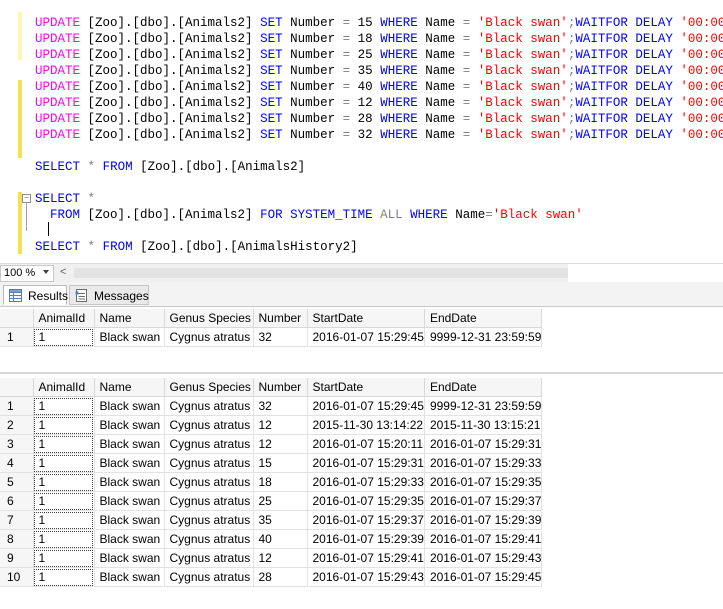  I want to click on horizontal-scrollbar, so click(321, 273).